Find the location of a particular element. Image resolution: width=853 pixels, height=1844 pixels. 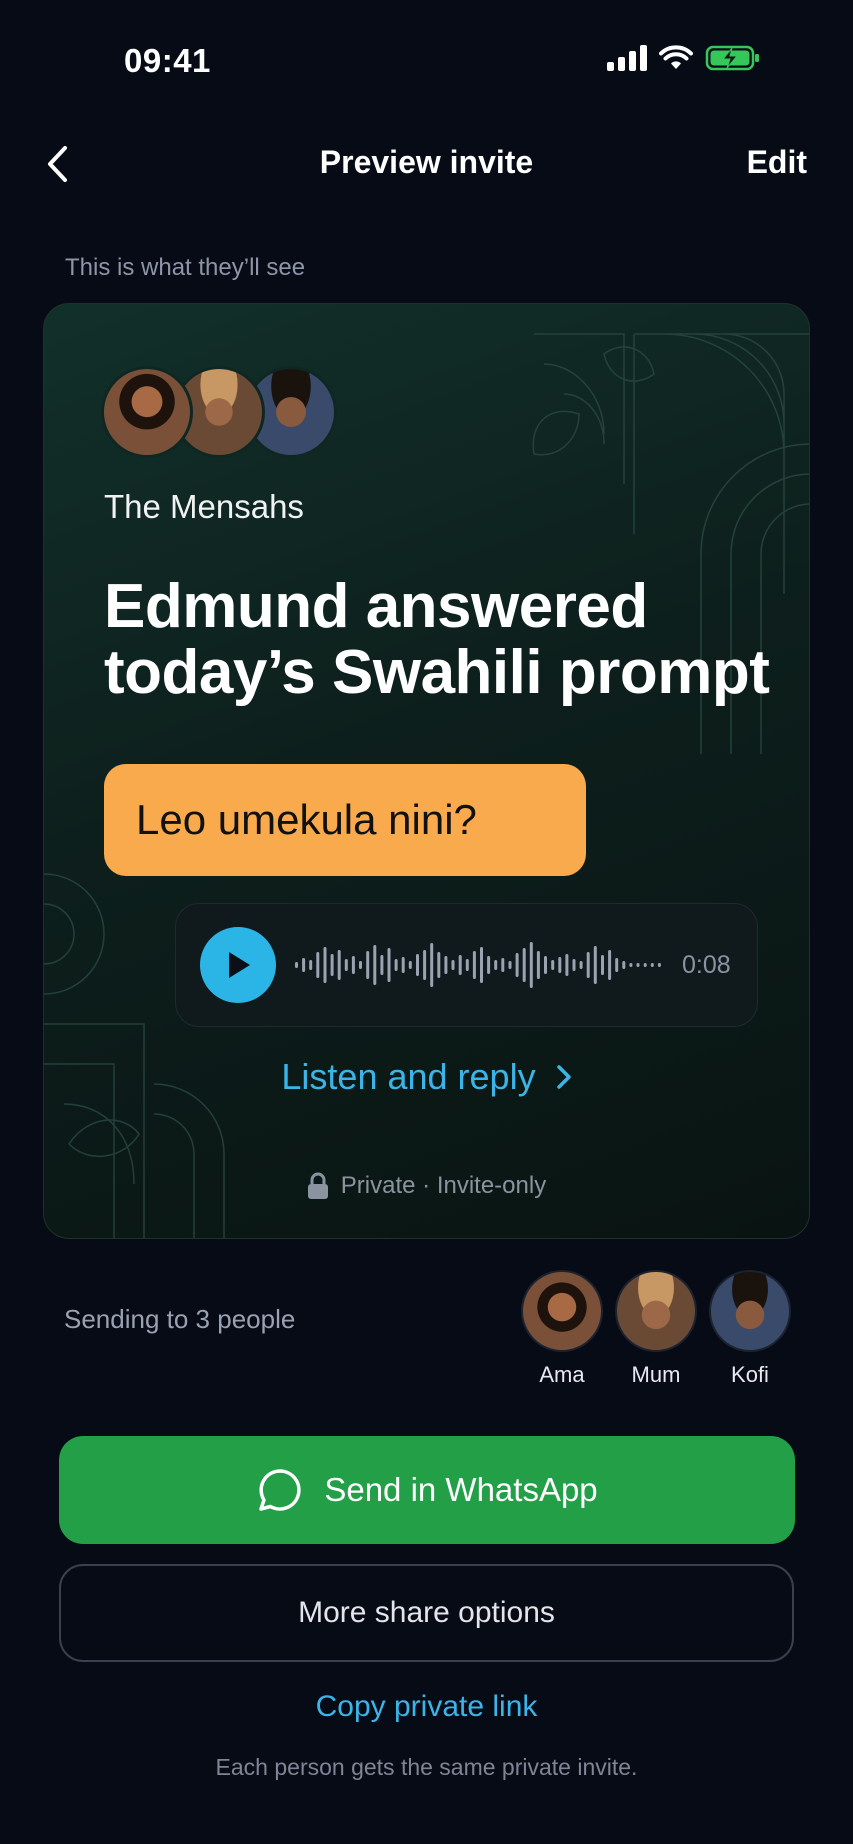

recipient-item: Mum is located at coordinates (656, 1329).